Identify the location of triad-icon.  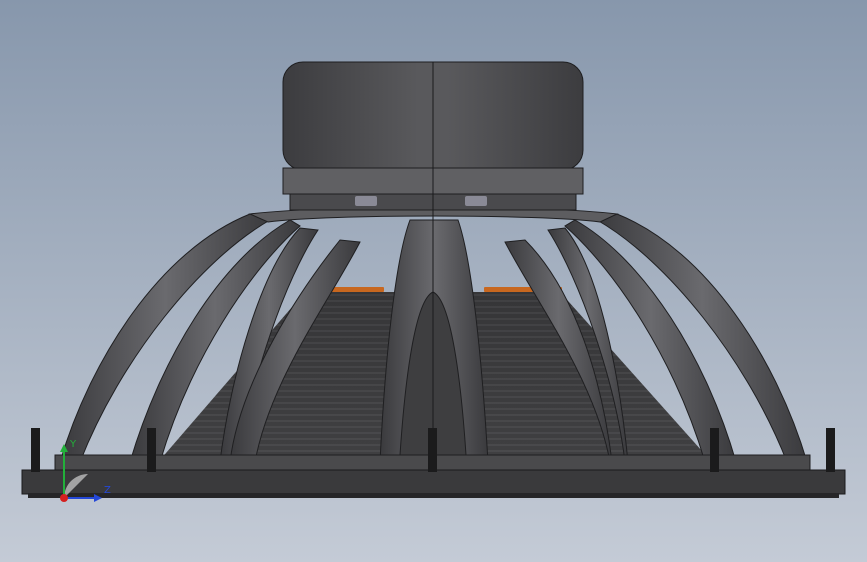
(81, 473).